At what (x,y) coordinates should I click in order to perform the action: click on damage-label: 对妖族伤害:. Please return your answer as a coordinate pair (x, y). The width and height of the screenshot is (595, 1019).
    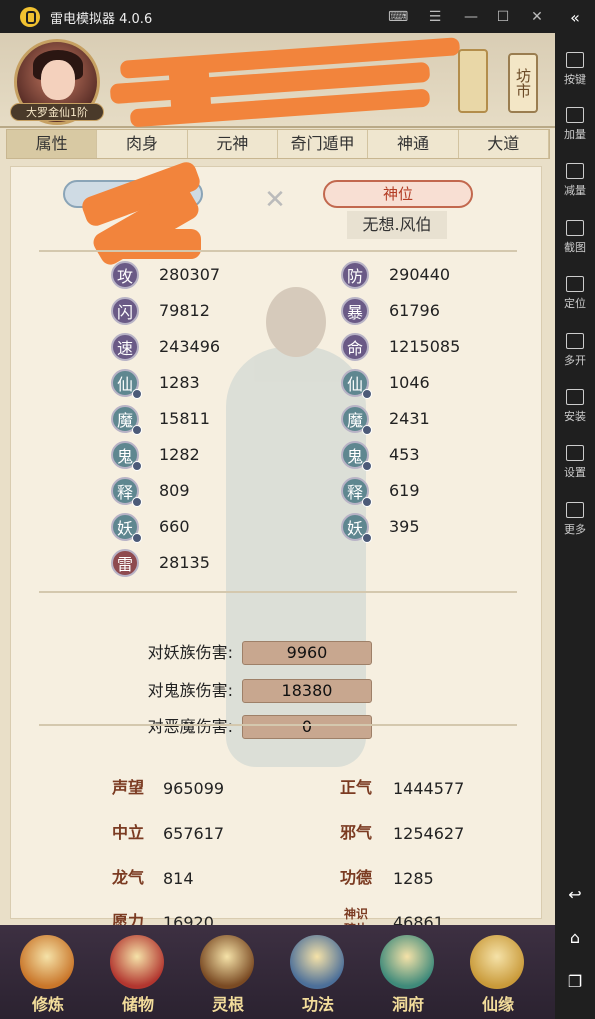
    Looking at the image, I should click on (190, 652).